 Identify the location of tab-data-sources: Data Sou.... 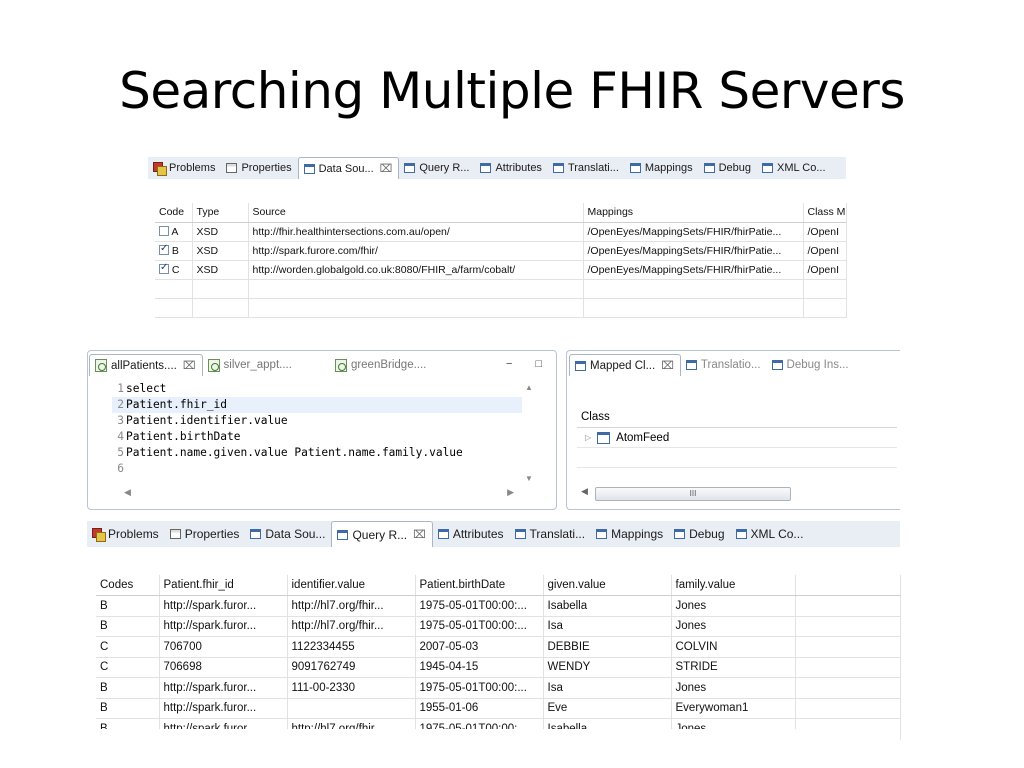
(288, 534).